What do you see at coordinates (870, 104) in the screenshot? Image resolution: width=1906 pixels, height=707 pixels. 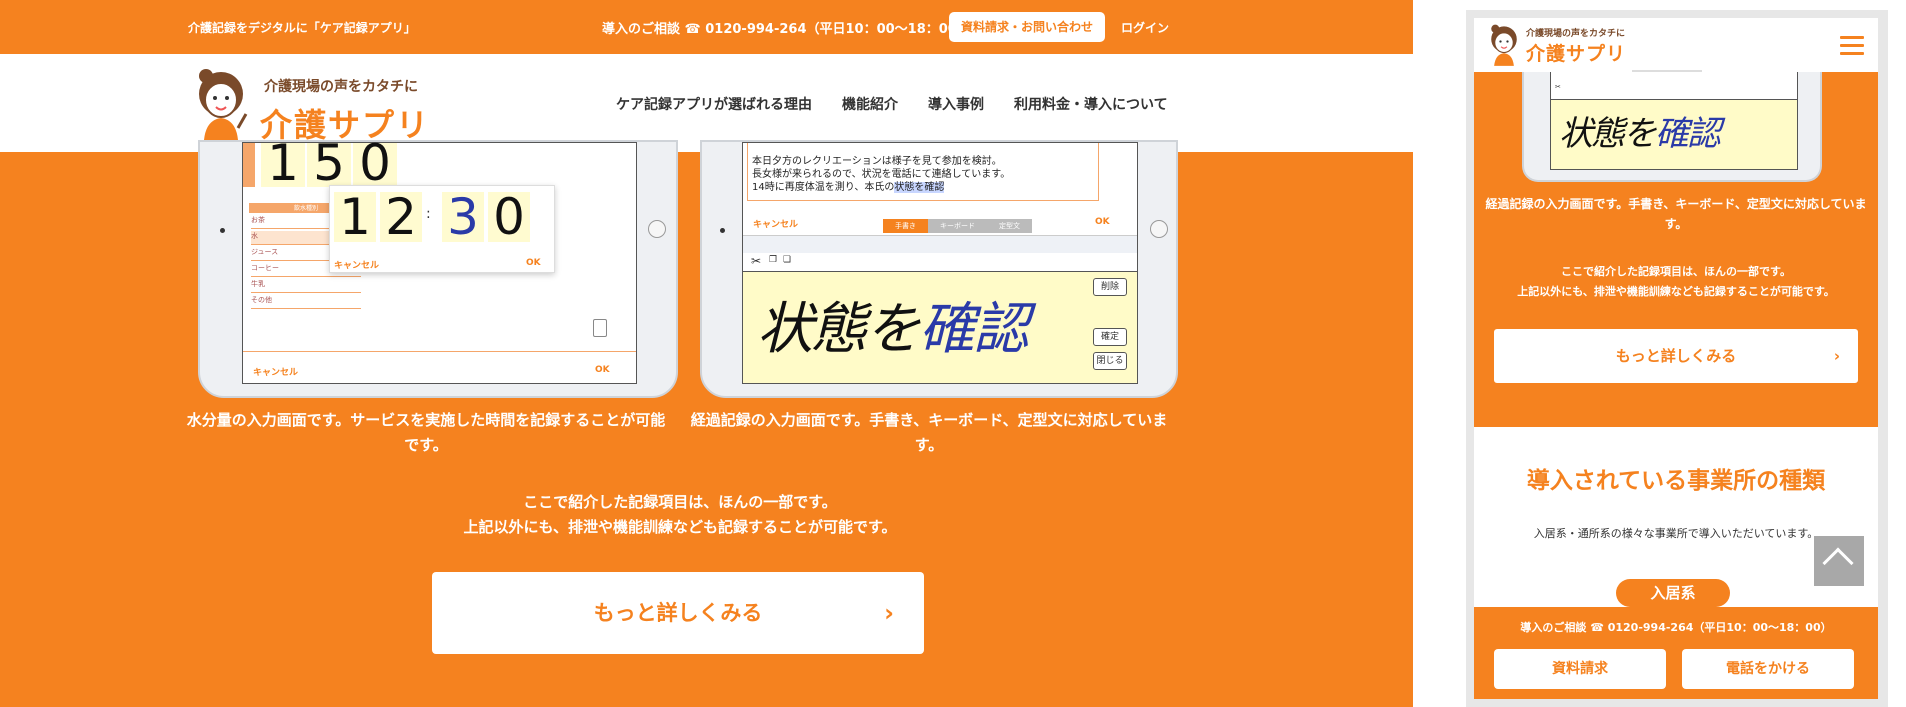 I see `nav-item-features: 機能紹介` at bounding box center [870, 104].